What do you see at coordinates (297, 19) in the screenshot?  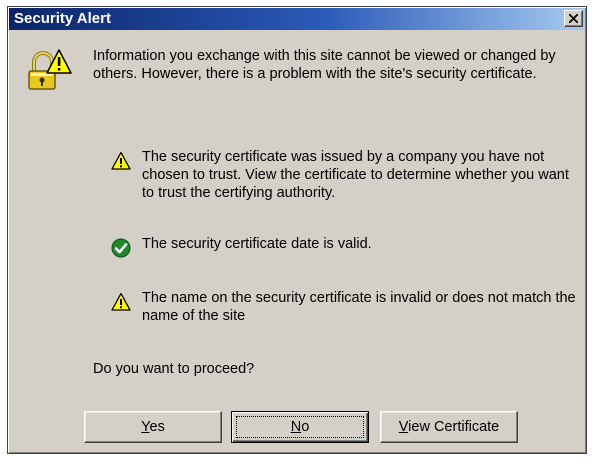 I see `title-bar: Security Alert` at bounding box center [297, 19].